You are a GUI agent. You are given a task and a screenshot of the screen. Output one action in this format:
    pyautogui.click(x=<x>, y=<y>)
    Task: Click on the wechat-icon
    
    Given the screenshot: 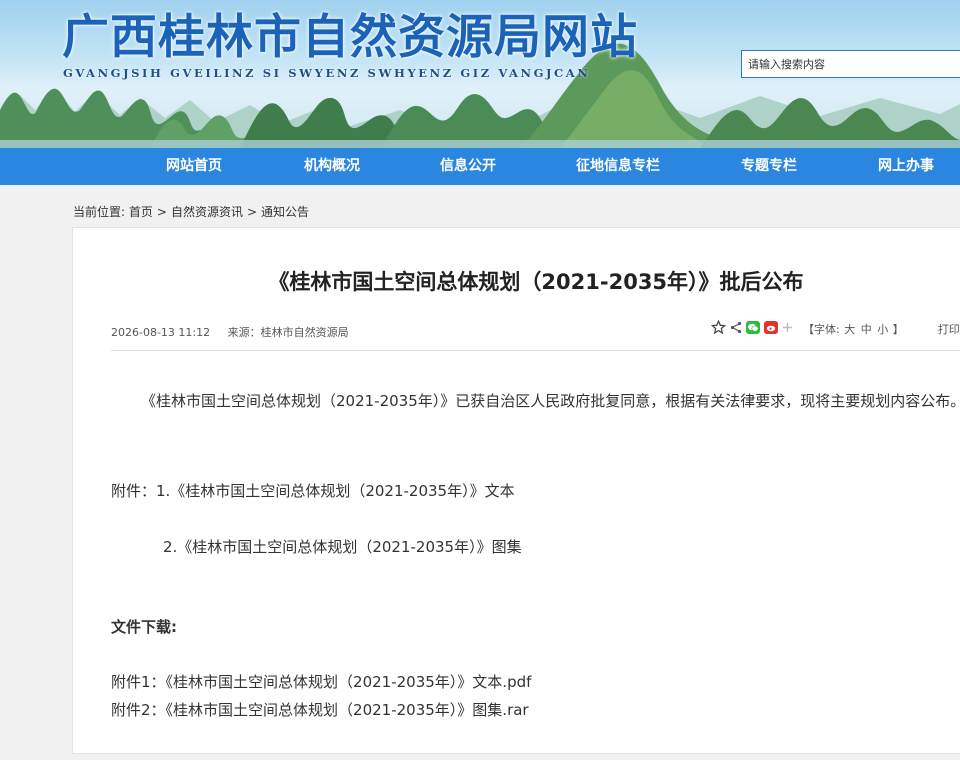 What is the action you would take?
    pyautogui.click(x=753, y=329)
    